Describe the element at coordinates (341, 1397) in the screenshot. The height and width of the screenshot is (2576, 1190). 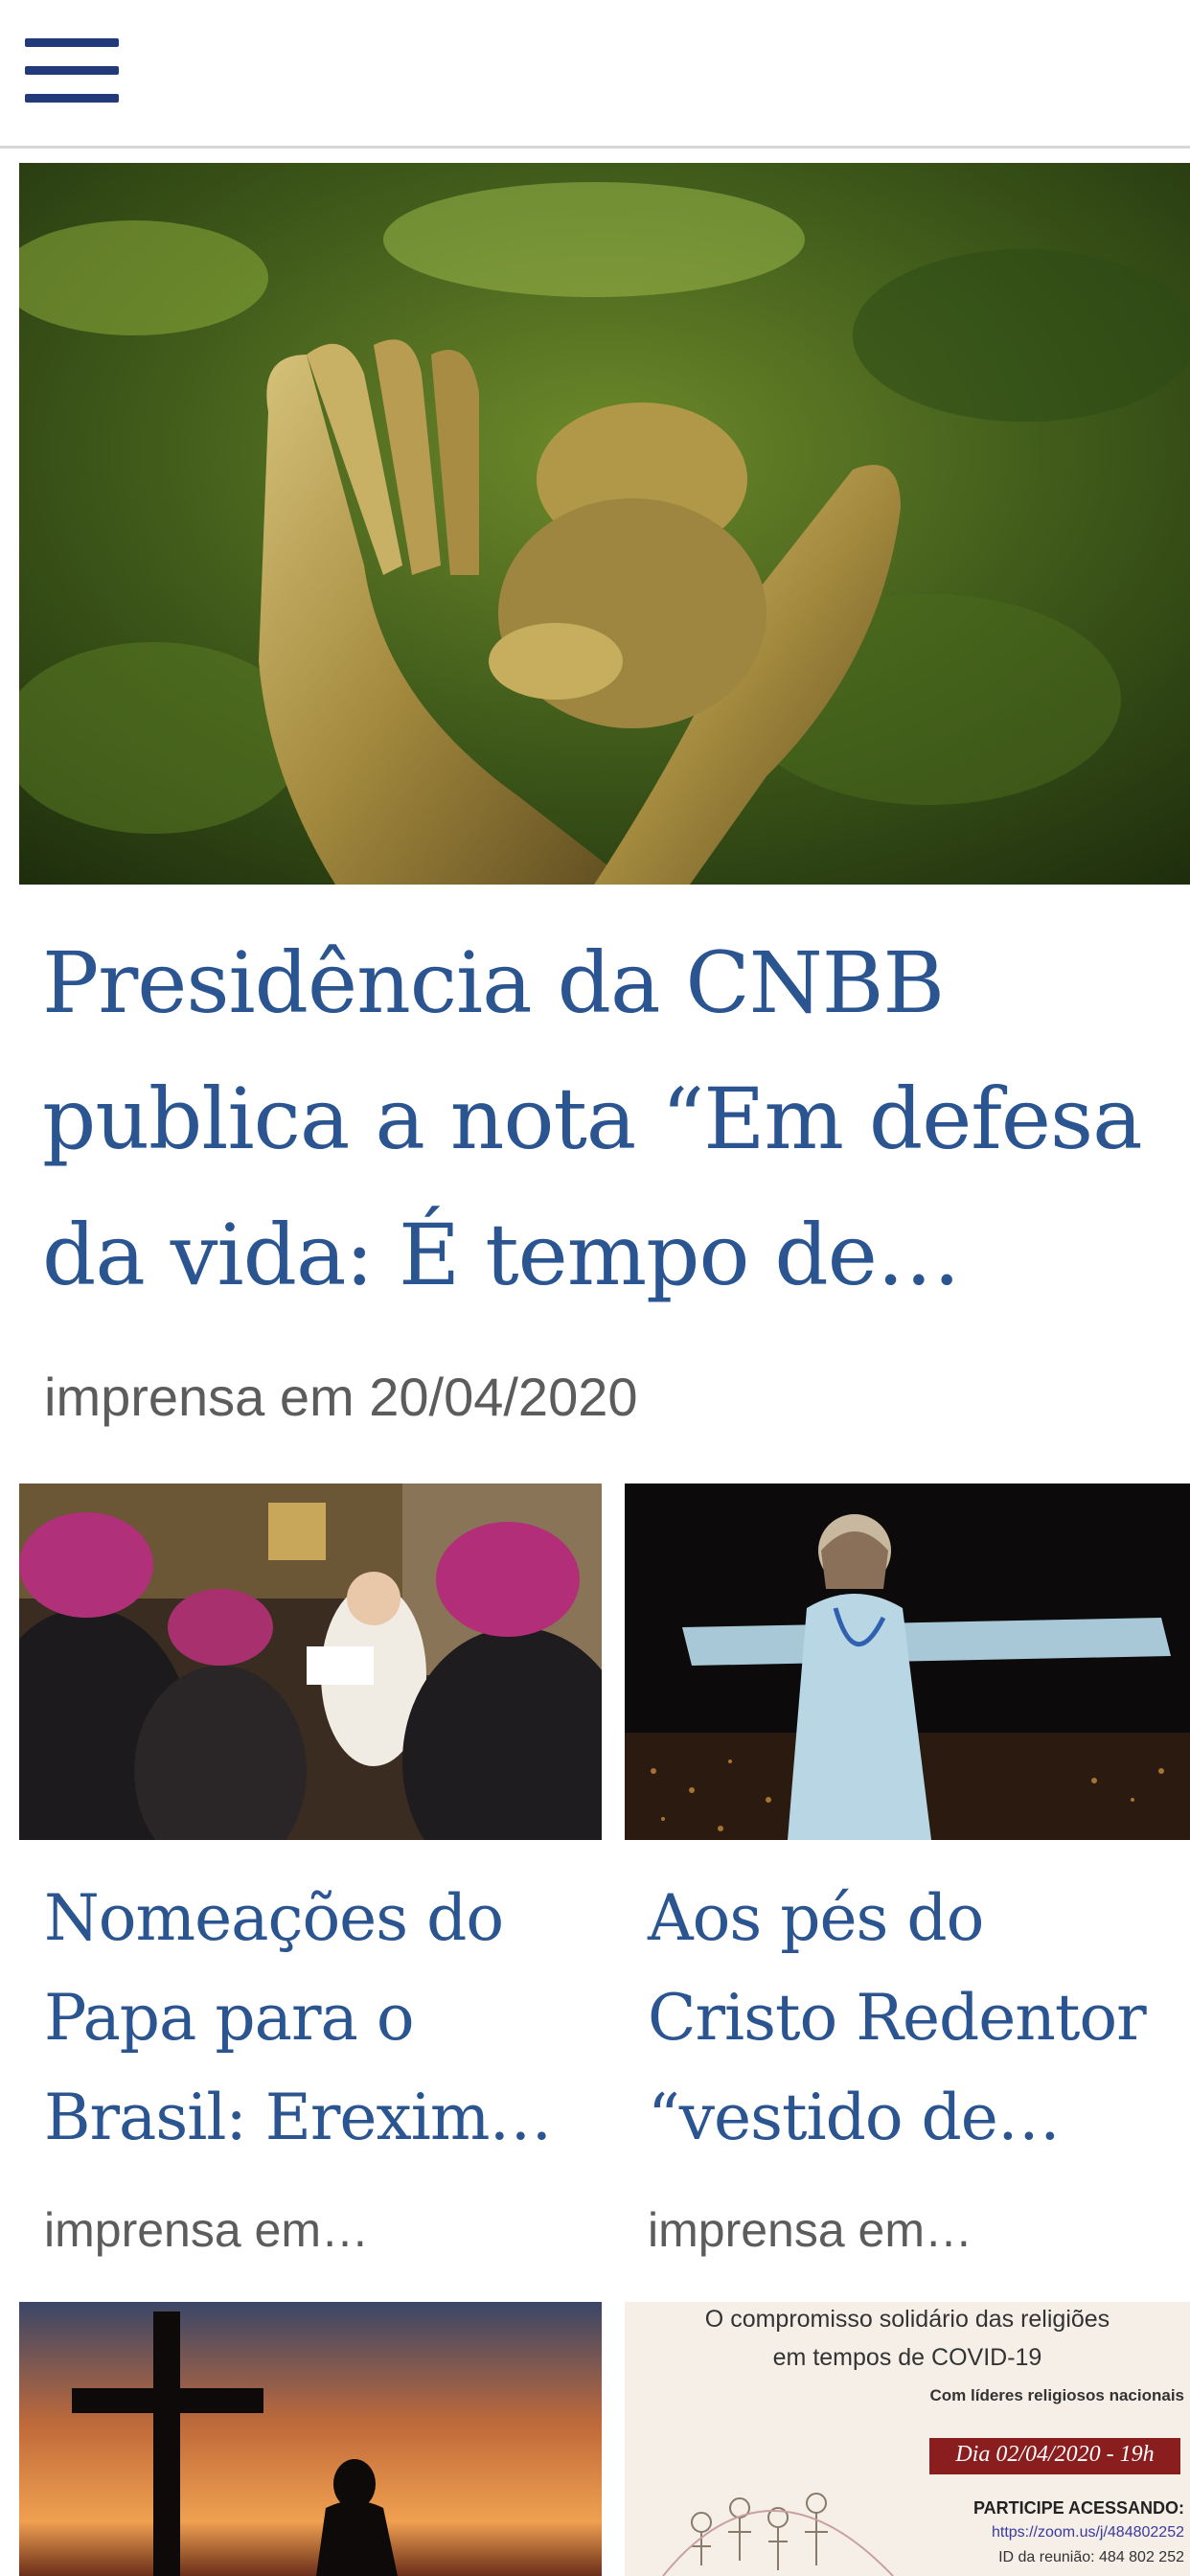
I see `hero-article-meta: imprensa em 20/04/2020` at that location.